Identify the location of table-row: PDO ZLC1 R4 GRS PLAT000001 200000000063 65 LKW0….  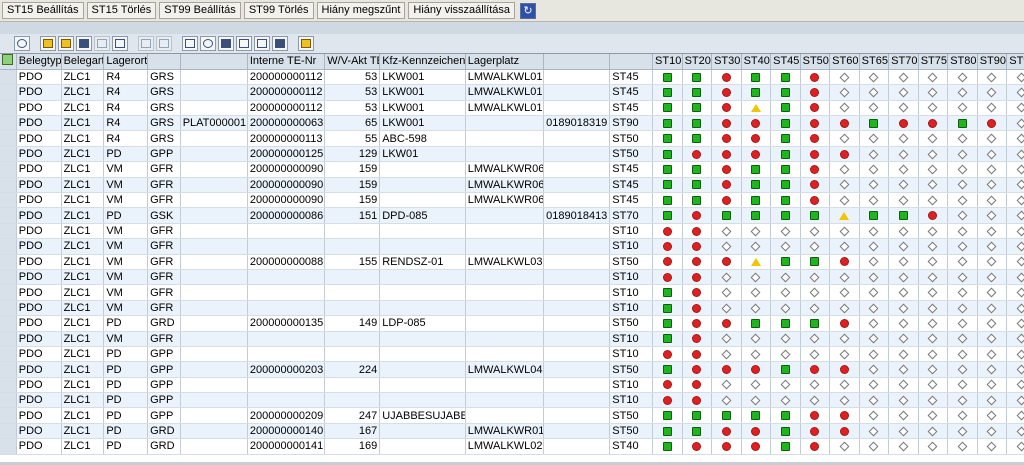
(512, 123).